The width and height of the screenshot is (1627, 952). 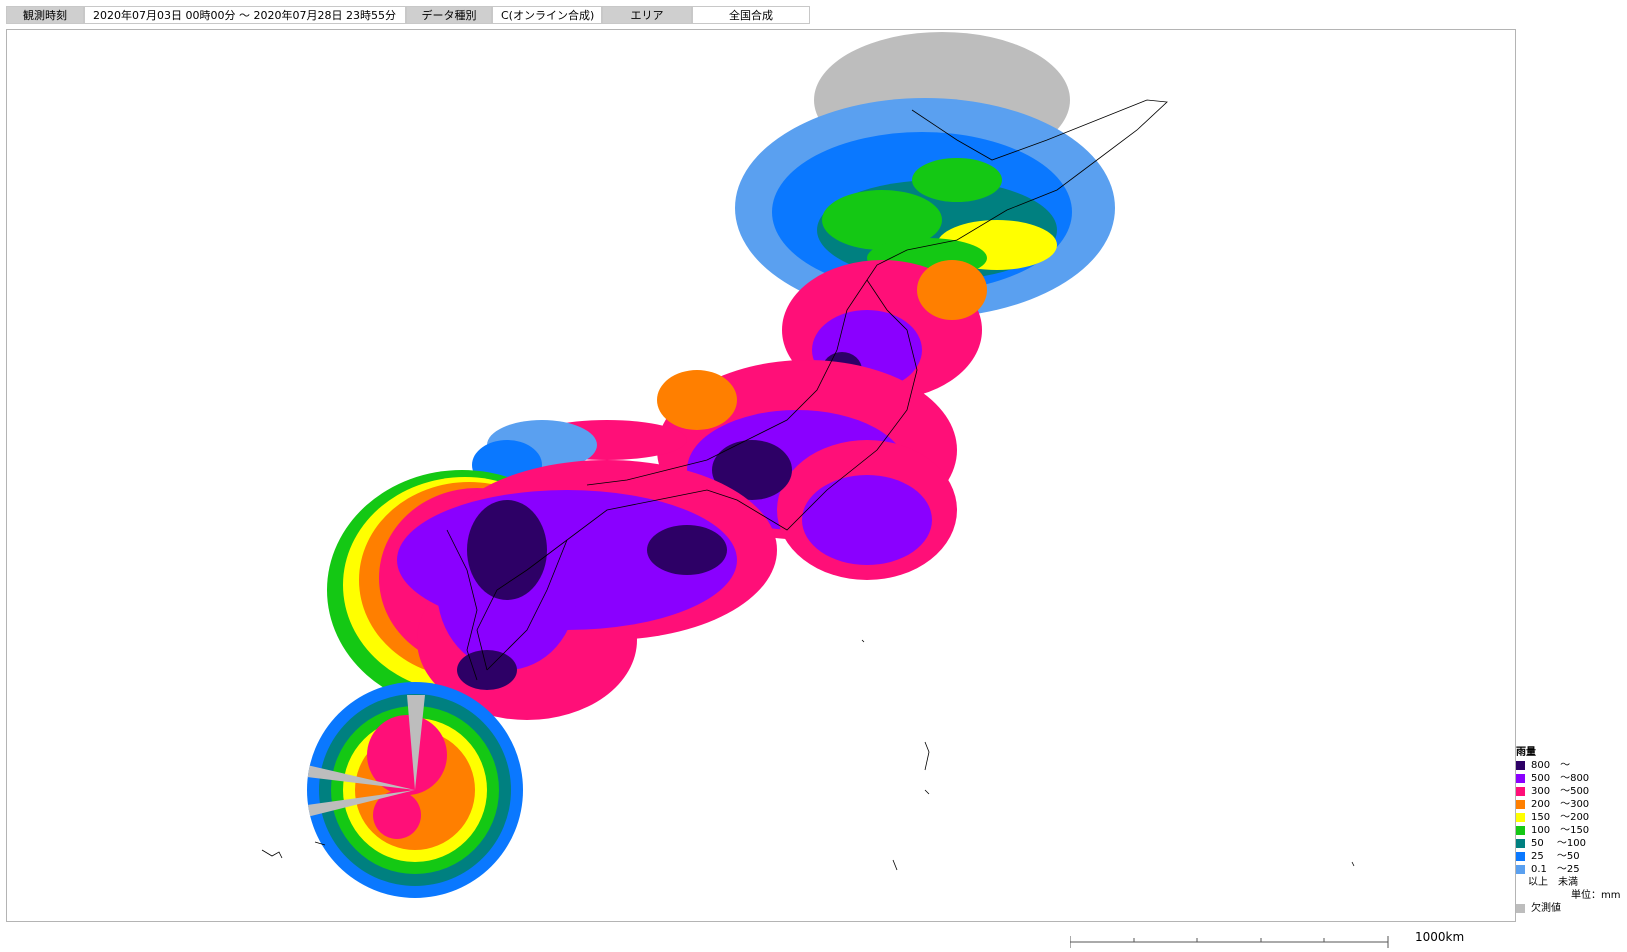 I want to click on legend-item-label: 25 ～50, so click(x=1555, y=856).